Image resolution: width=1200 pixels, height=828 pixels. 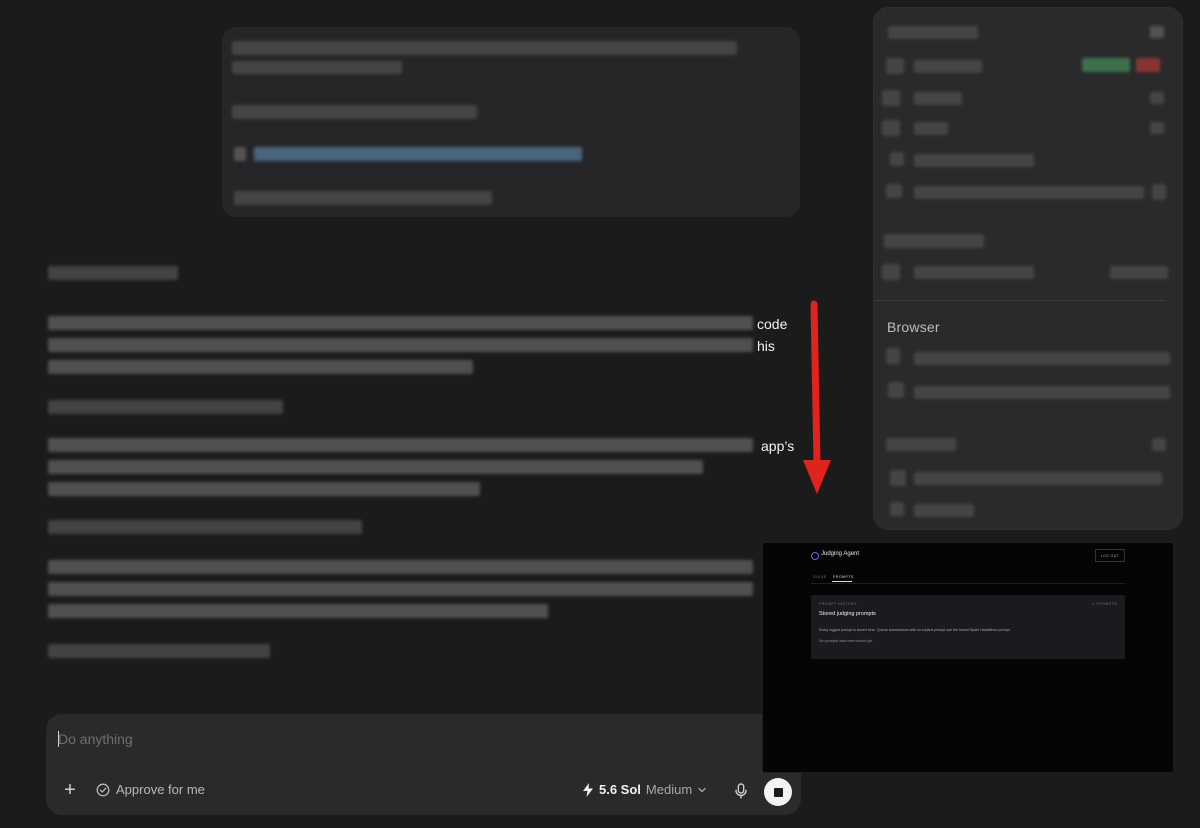 I want to click on approve-for-me-button: Approve for me, so click(x=150, y=789).